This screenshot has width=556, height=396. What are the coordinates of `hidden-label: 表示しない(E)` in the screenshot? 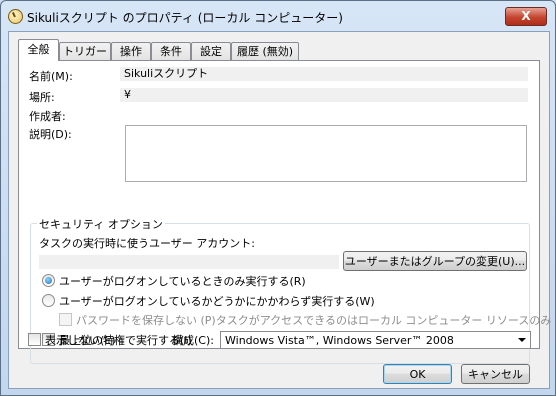 It's located at (80, 340).